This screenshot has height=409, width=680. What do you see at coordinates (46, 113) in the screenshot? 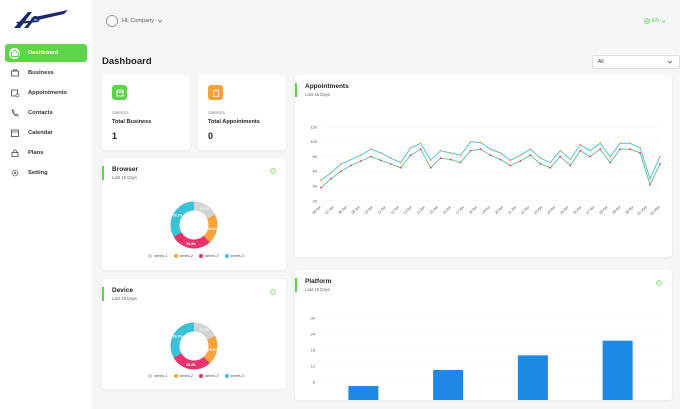
I see `sidebar-item-contacts: Contacts` at bounding box center [46, 113].